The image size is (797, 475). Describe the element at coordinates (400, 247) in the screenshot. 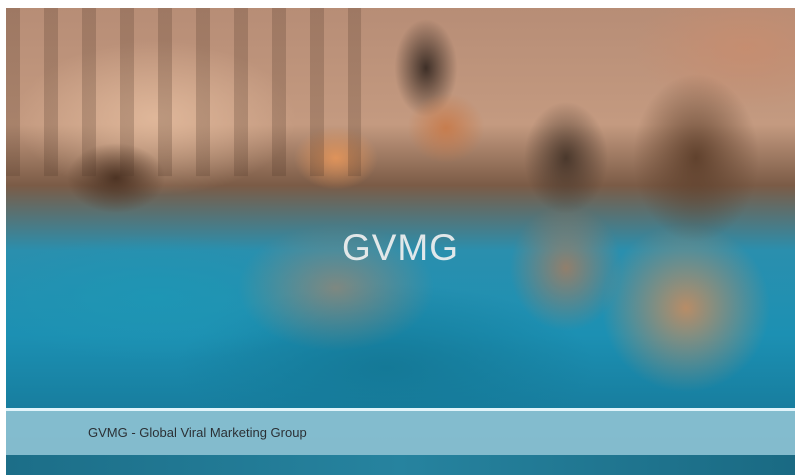

I see `slide-title: GVMG` at that location.